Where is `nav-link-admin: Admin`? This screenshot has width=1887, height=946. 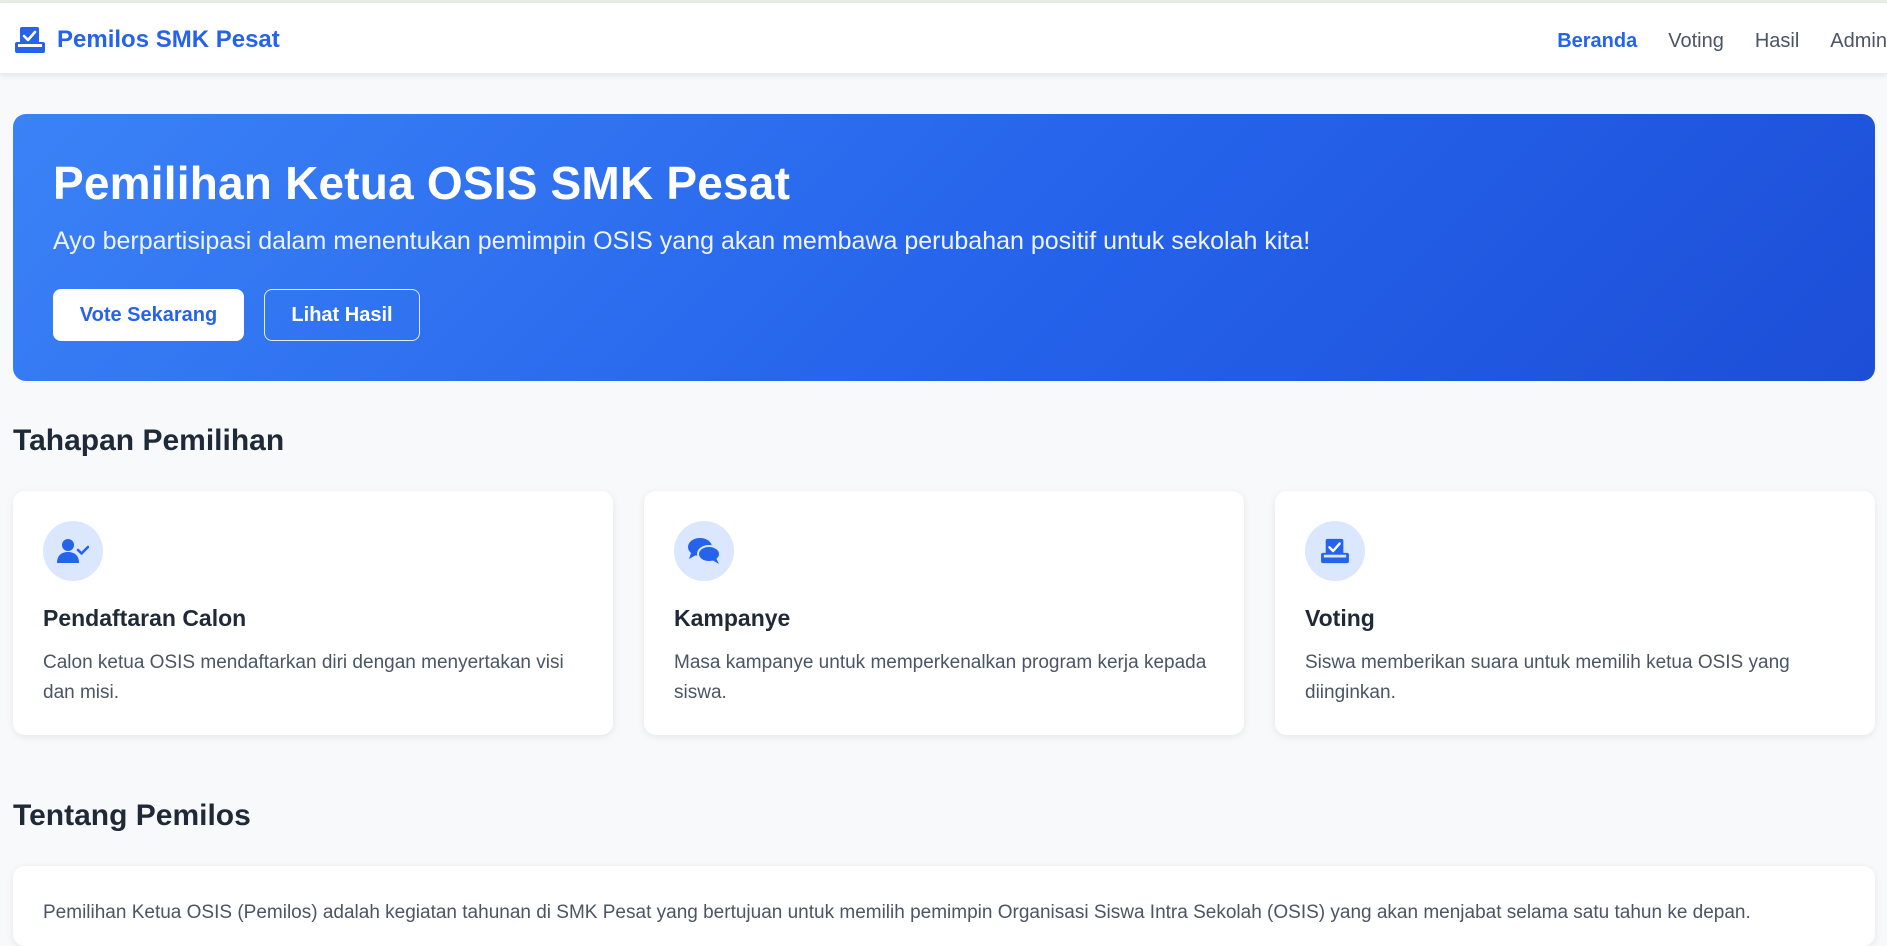
nav-link-admin: Admin is located at coordinates (1858, 41).